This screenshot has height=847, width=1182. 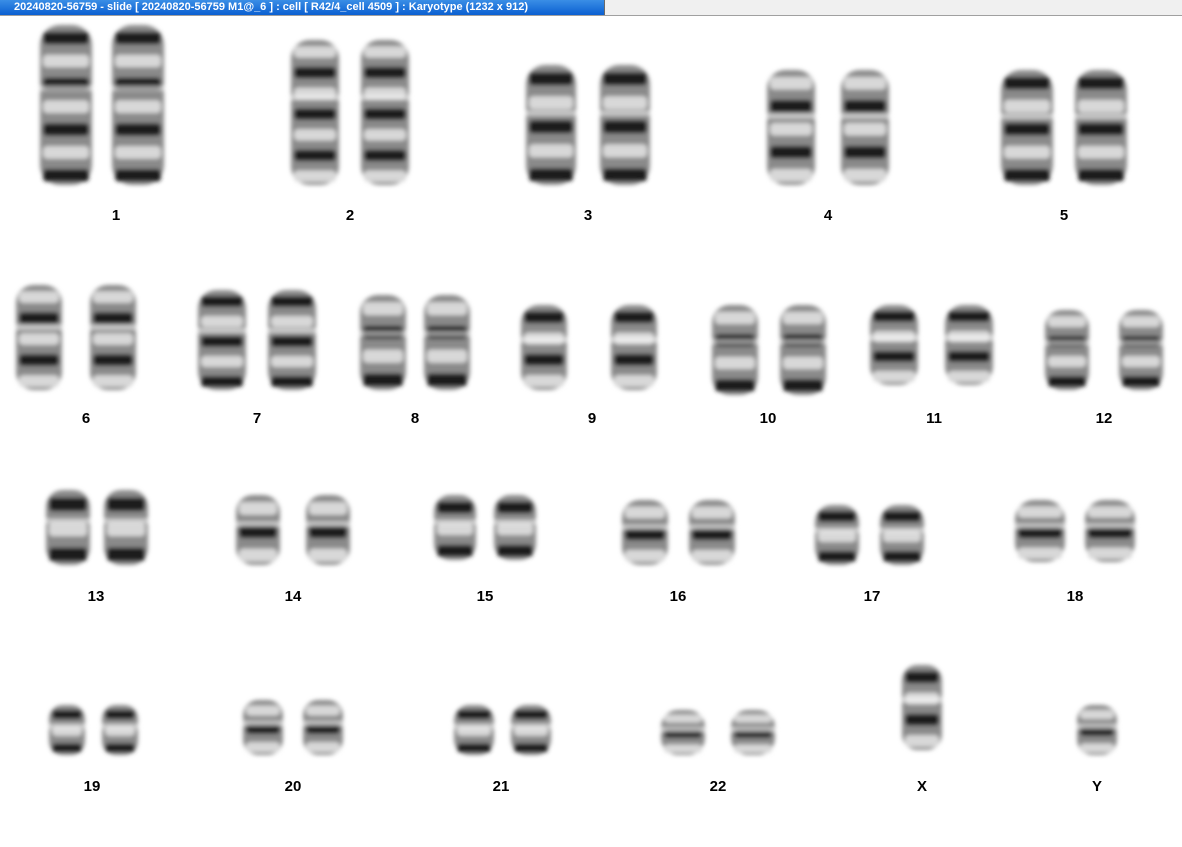 I want to click on chromosome-label-5: 5, so click(x=1064, y=215).